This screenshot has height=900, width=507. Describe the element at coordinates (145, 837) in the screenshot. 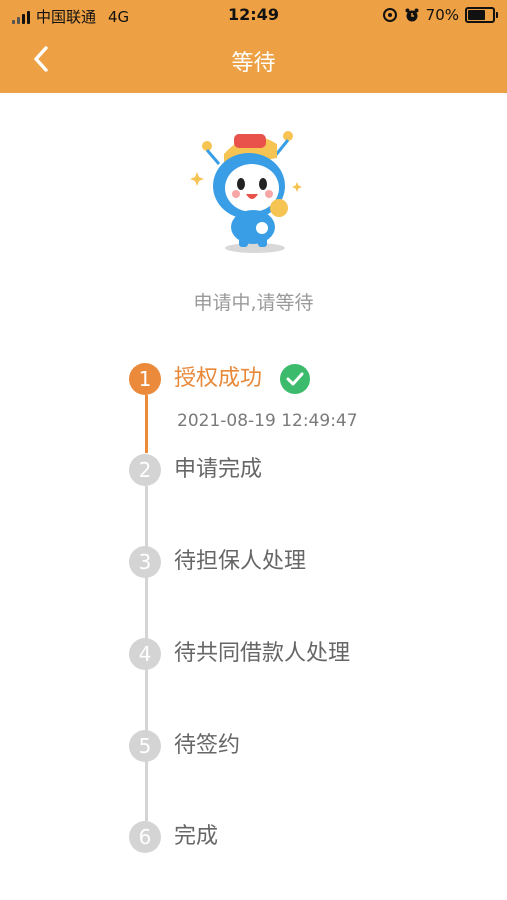

I see `step-6-circle: 6` at that location.